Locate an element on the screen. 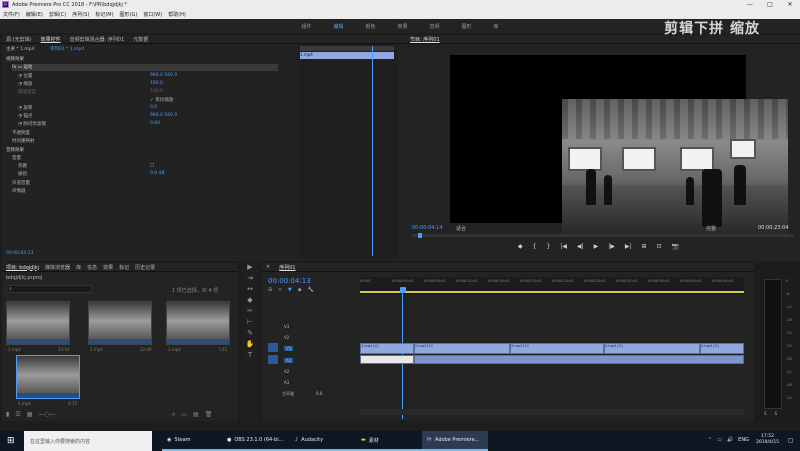 This screenshot has width=800, height=451. wrench-icon: 🔧 is located at coordinates (311, 290).